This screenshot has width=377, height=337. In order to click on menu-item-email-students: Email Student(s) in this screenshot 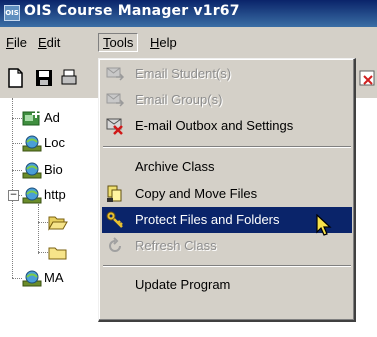, I will do `click(227, 74)`.